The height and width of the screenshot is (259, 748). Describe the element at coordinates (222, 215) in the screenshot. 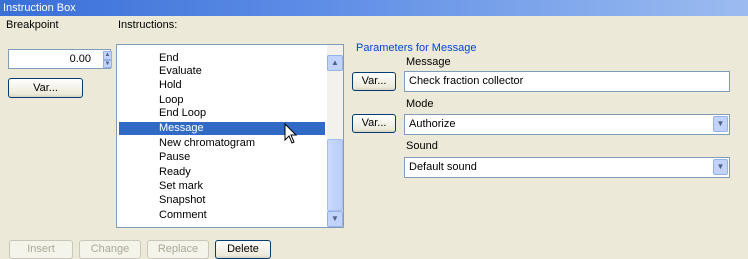

I see `list-item-comment: Comment` at that location.